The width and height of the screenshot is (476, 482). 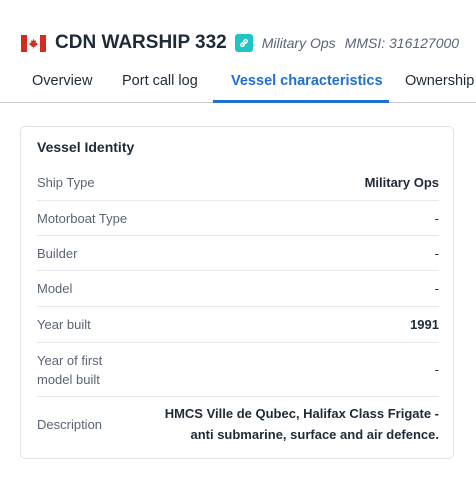 What do you see at coordinates (160, 81) in the screenshot?
I see `tab-port-call-log: Port call log` at bounding box center [160, 81].